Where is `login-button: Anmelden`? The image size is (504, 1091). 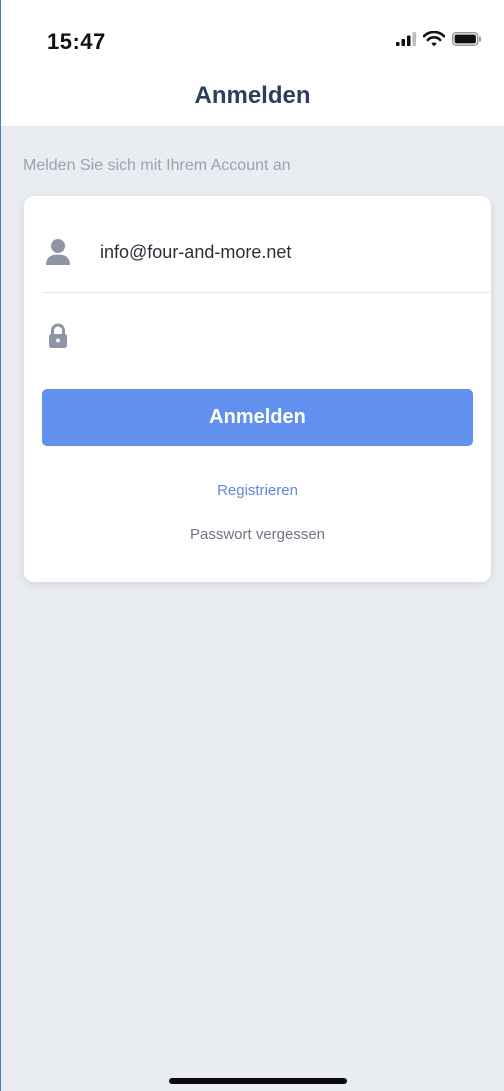 login-button: Anmelden is located at coordinates (257, 417).